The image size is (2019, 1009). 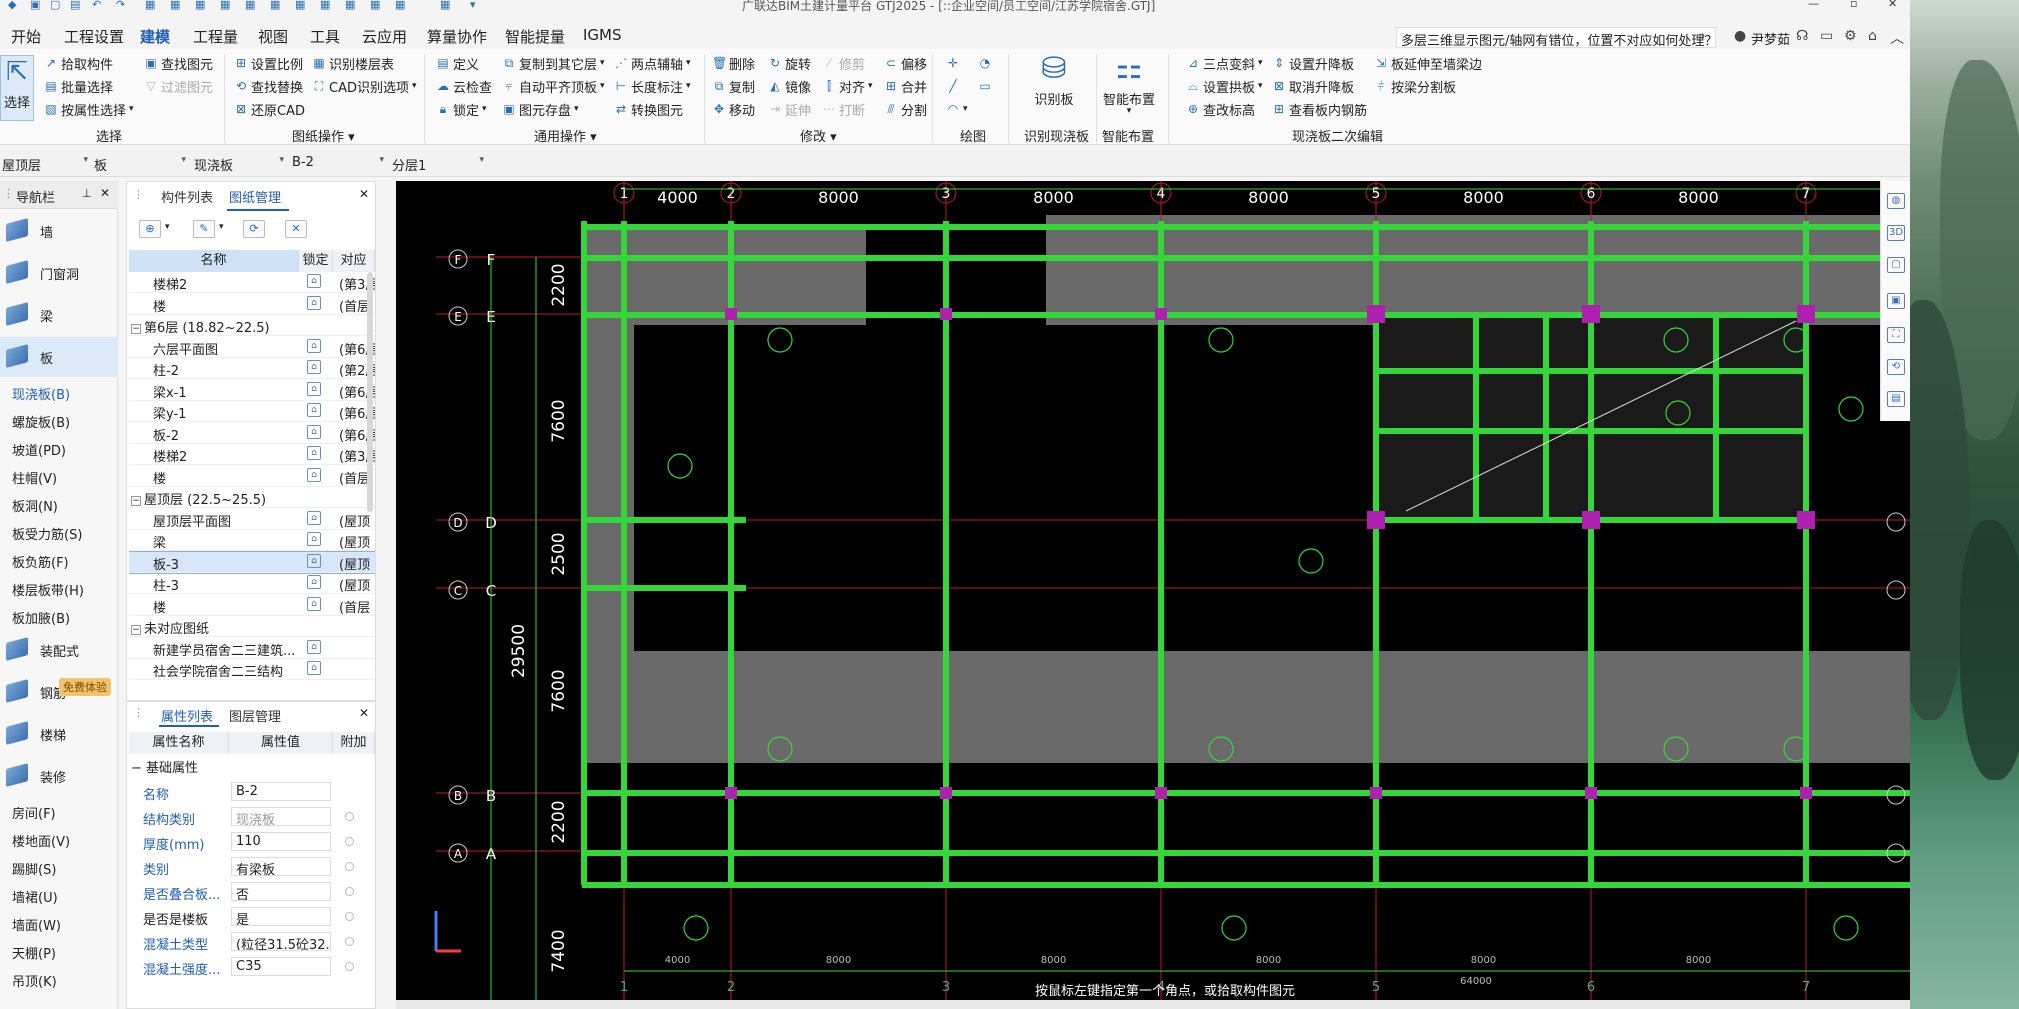 I want to click on nav-sub-slab-neg-rebar: 板负筋(F), so click(x=40, y=561).